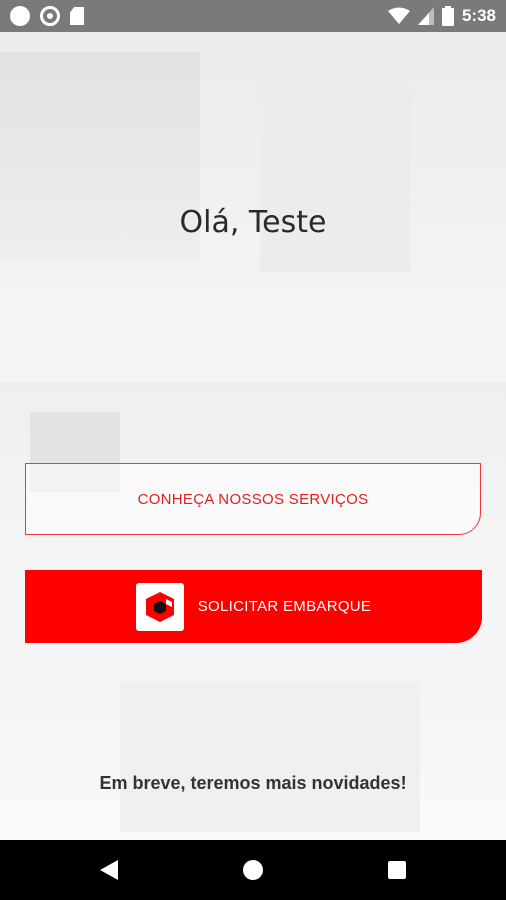 The width and height of the screenshot is (506, 900). Describe the element at coordinates (253, 16) in the screenshot. I see `status-bar: 5:38` at that location.